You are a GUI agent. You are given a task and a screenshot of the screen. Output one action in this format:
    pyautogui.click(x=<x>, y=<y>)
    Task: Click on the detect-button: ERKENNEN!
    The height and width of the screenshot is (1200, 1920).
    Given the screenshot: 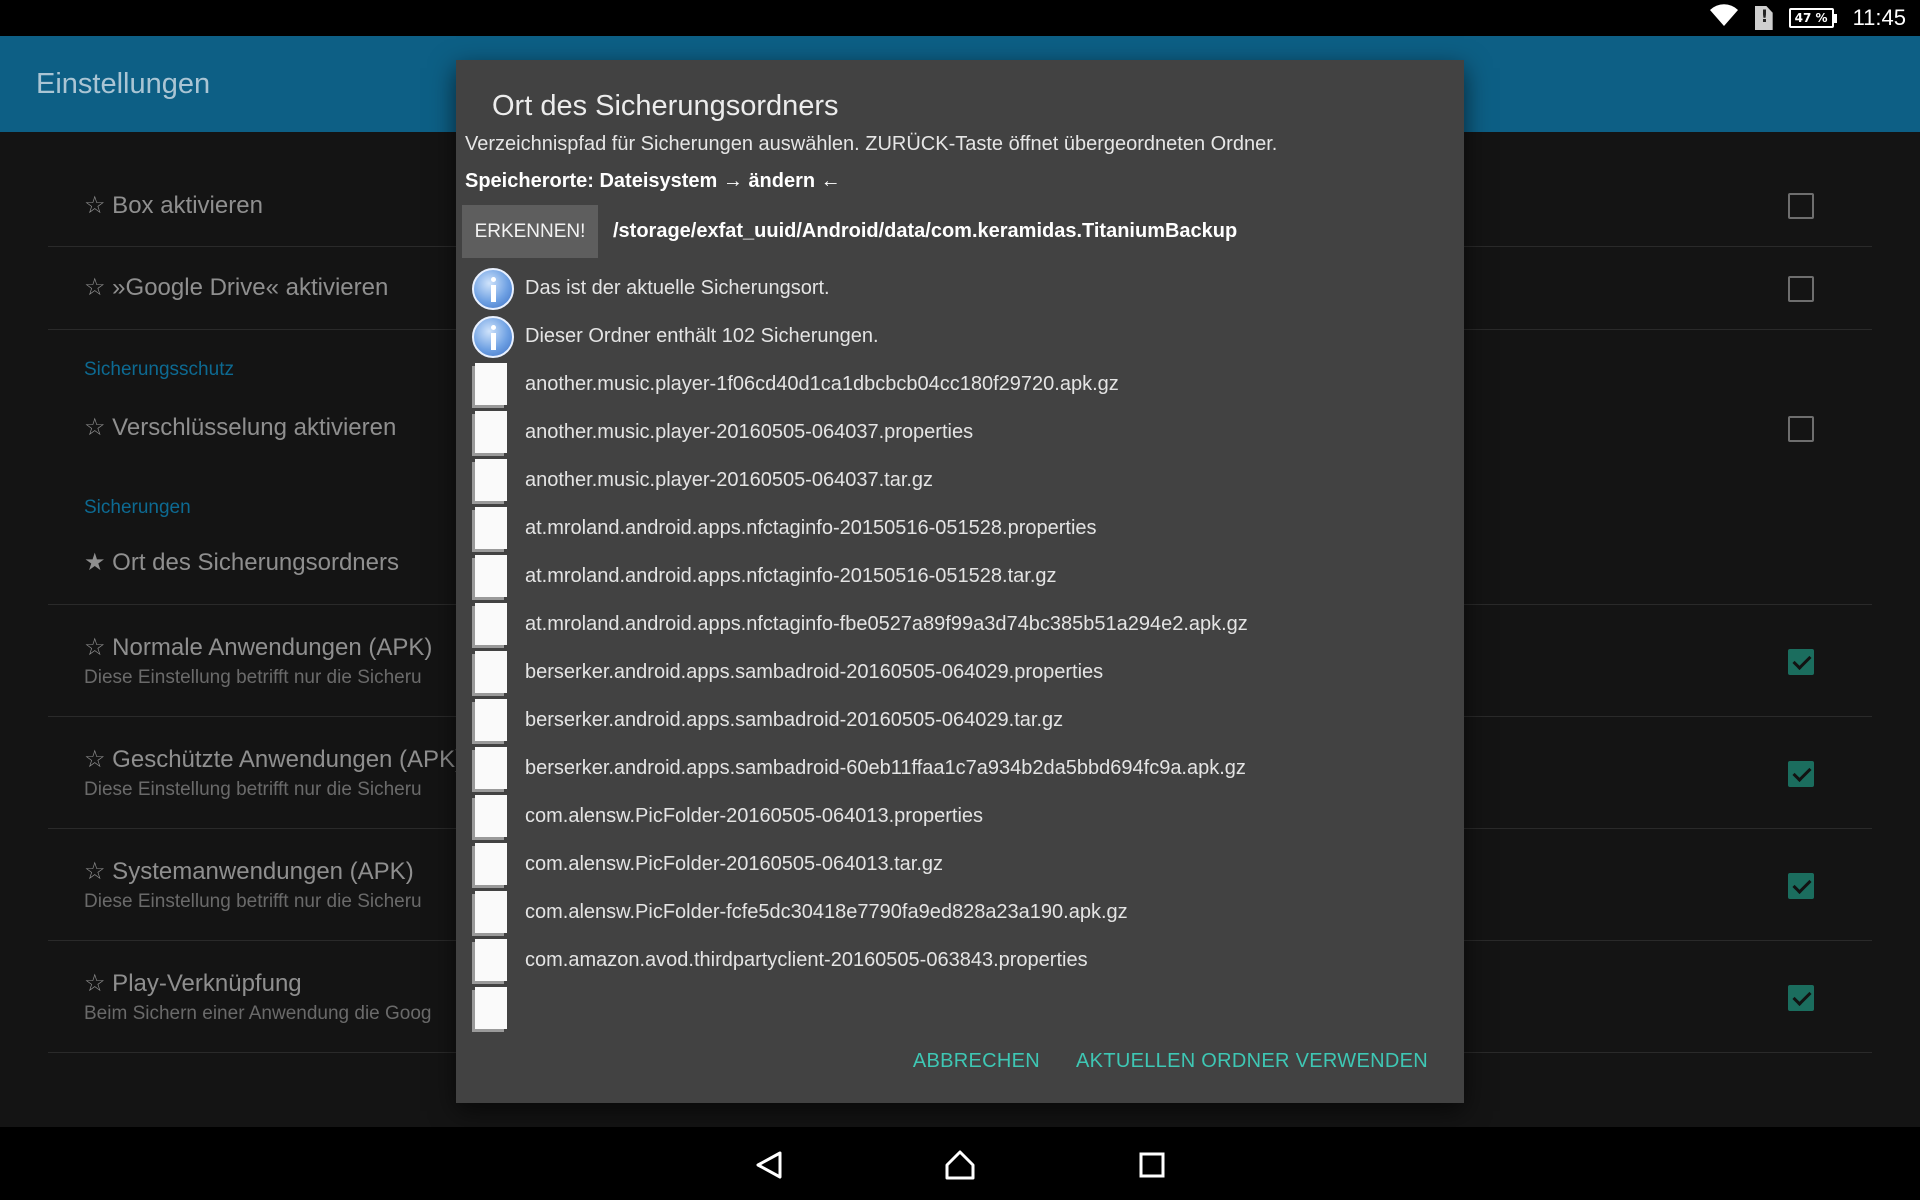 What is the action you would take?
    pyautogui.click(x=530, y=231)
    